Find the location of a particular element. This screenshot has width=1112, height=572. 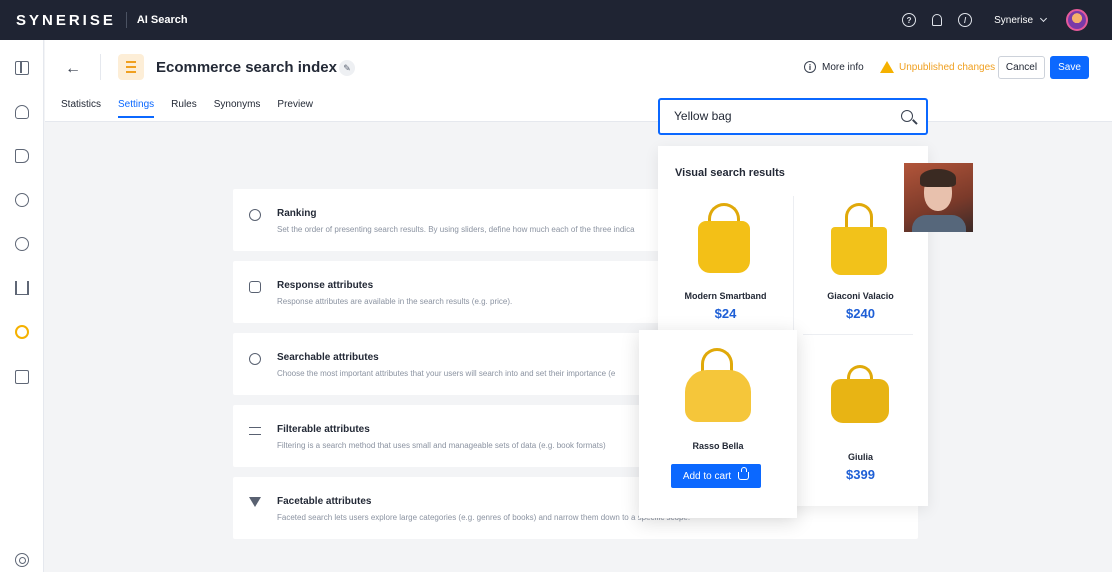

warning-icon is located at coordinates (887, 67).